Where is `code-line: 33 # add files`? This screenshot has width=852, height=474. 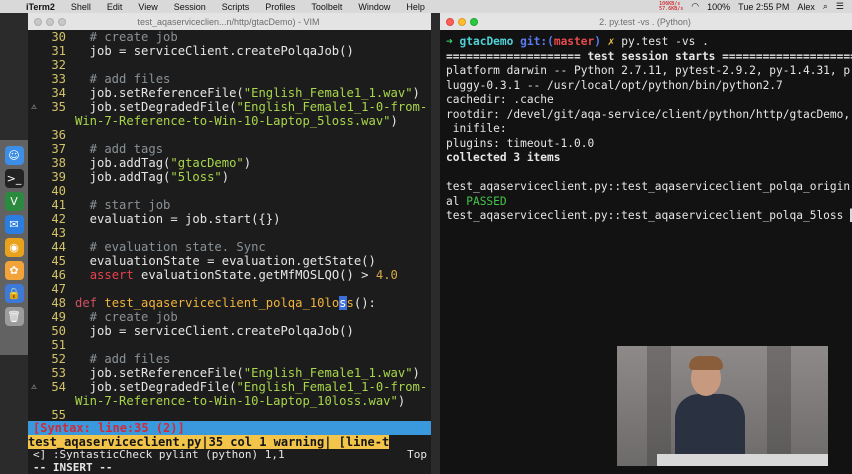 code-line: 33 # add files is located at coordinates (229, 79).